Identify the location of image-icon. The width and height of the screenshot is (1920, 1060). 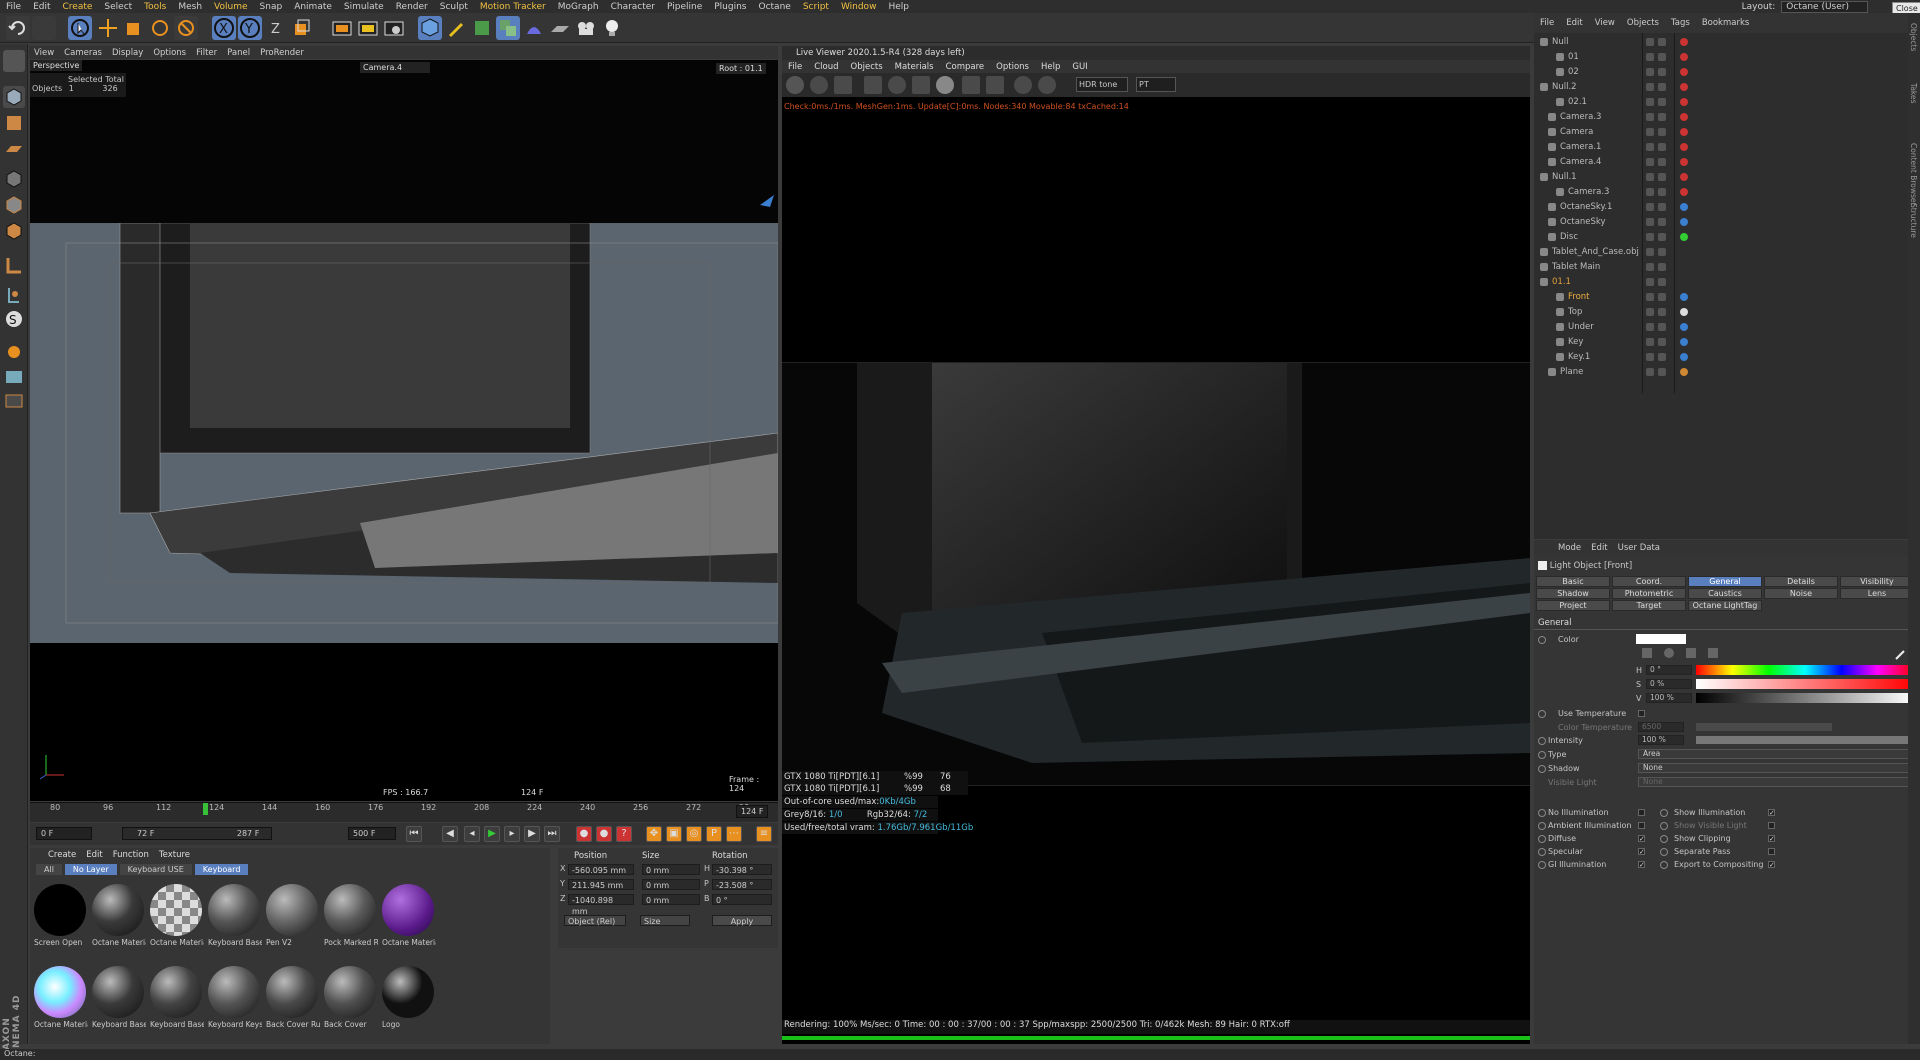
(1691, 653).